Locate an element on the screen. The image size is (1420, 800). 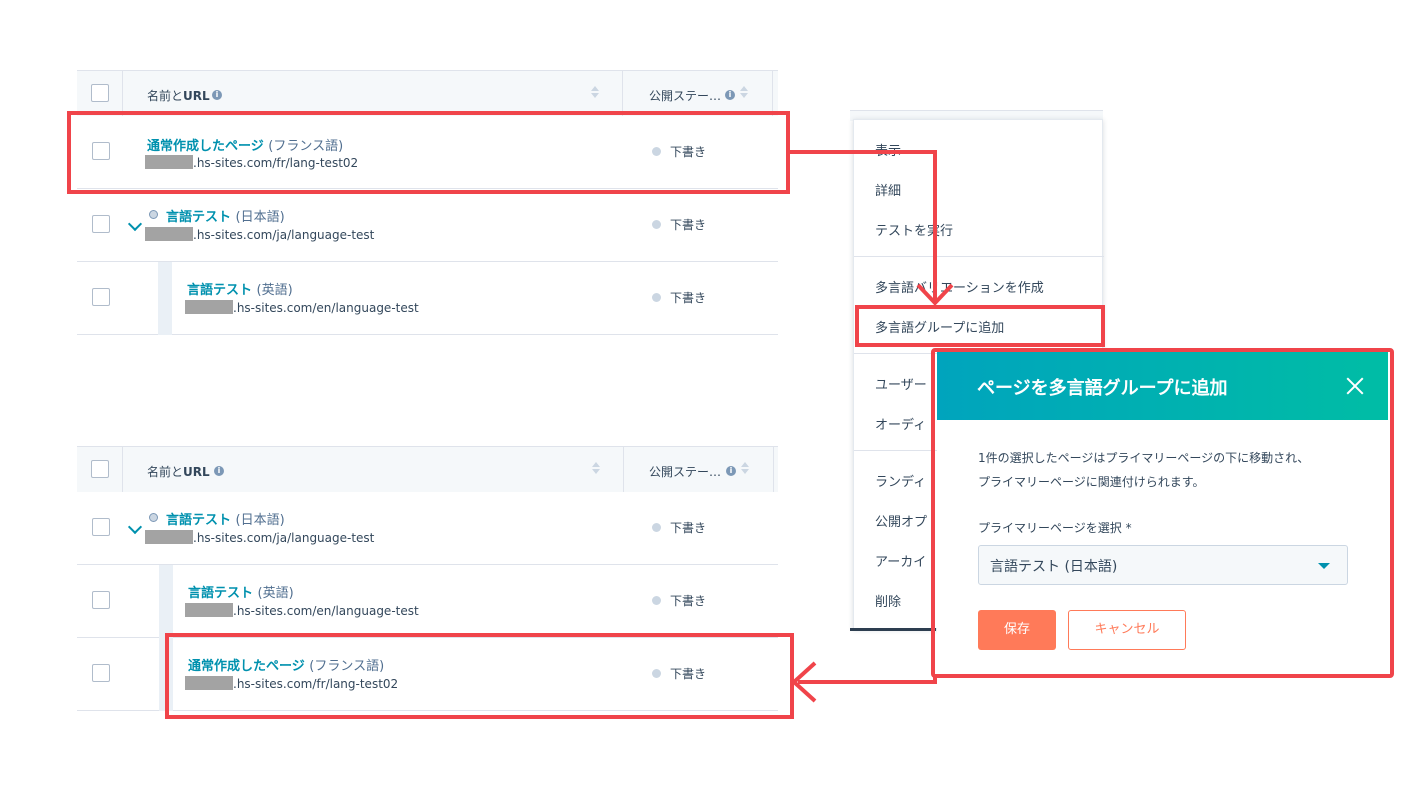
menu-divider is located at coordinates (979, 256).